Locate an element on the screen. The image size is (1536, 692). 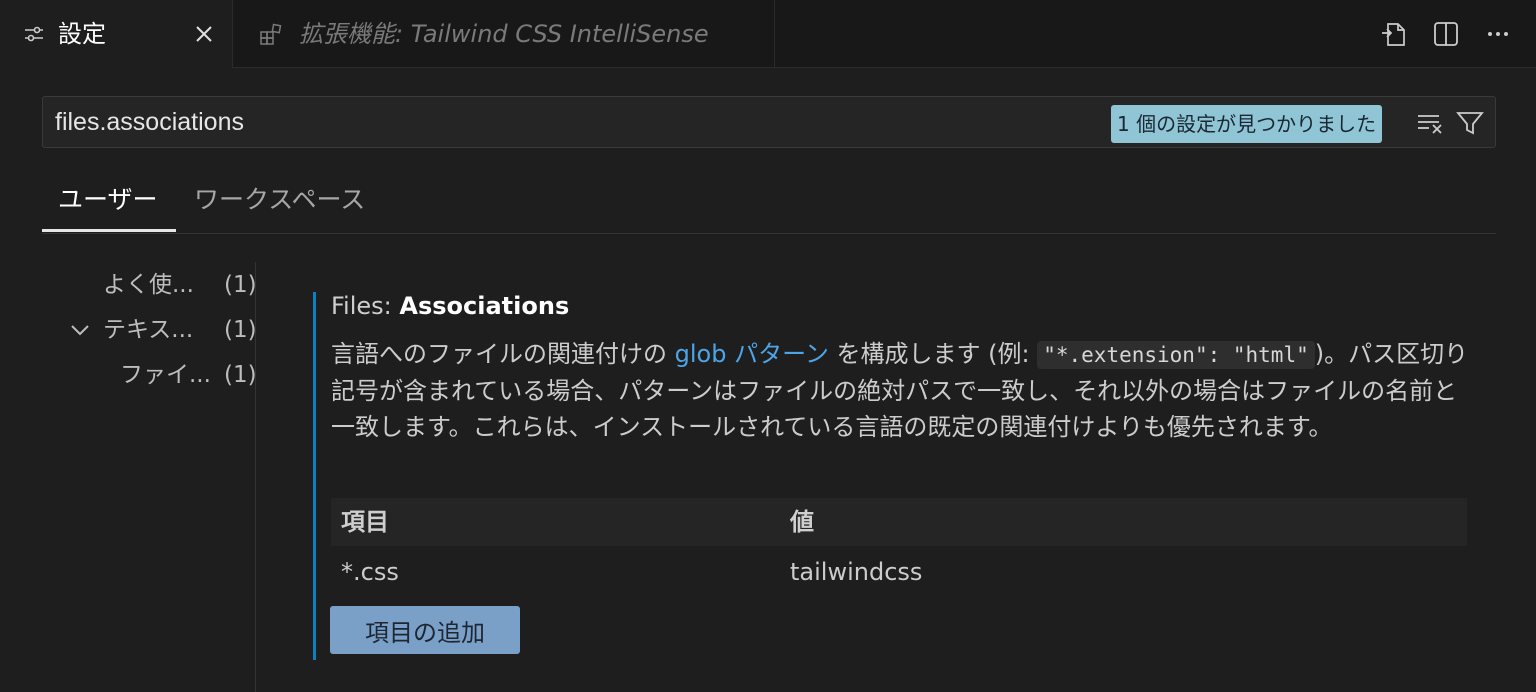
more-actions-button is located at coordinates (1498, 34).